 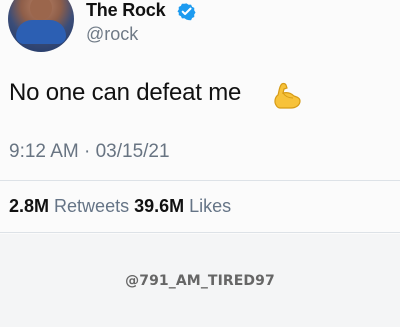 I want to click on retweets-stat: 2.8M Retweets, so click(x=71, y=206).